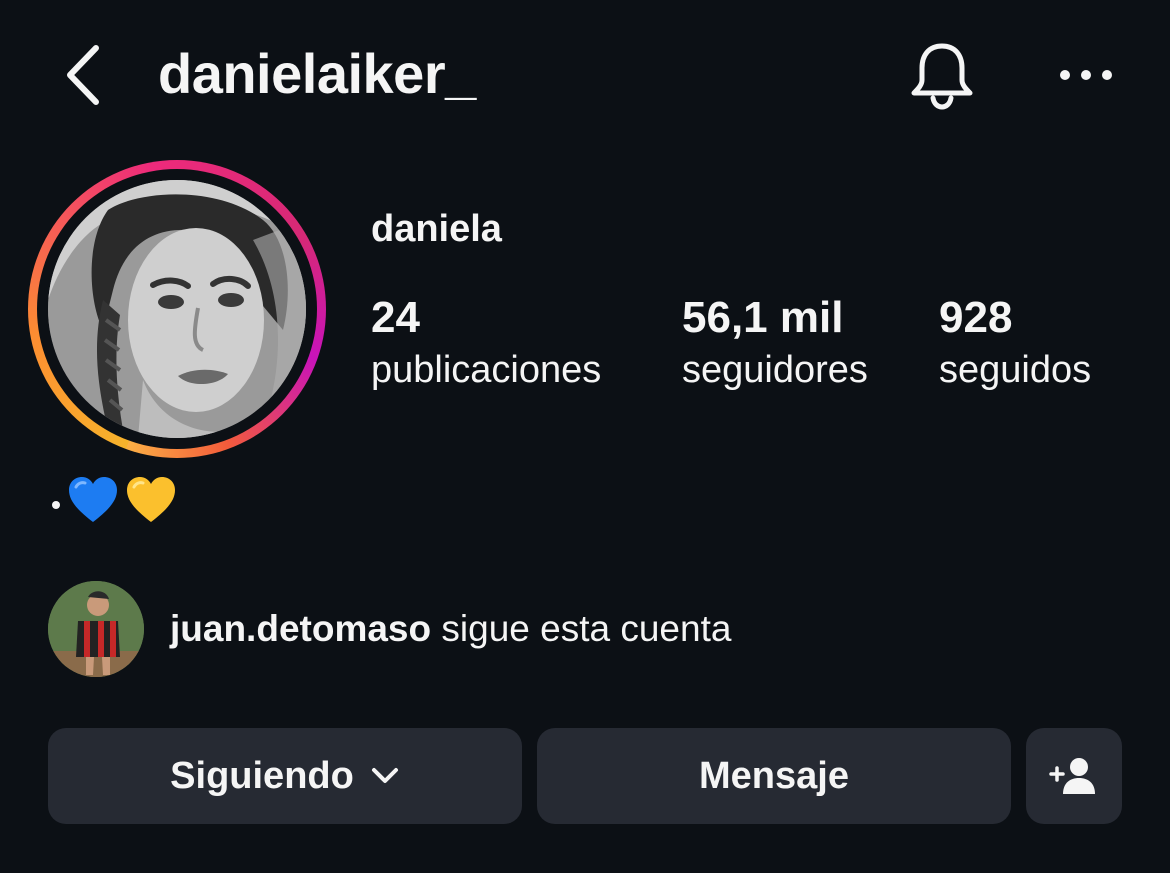  What do you see at coordinates (775, 370) in the screenshot?
I see `stat-followers-label: seguidores` at bounding box center [775, 370].